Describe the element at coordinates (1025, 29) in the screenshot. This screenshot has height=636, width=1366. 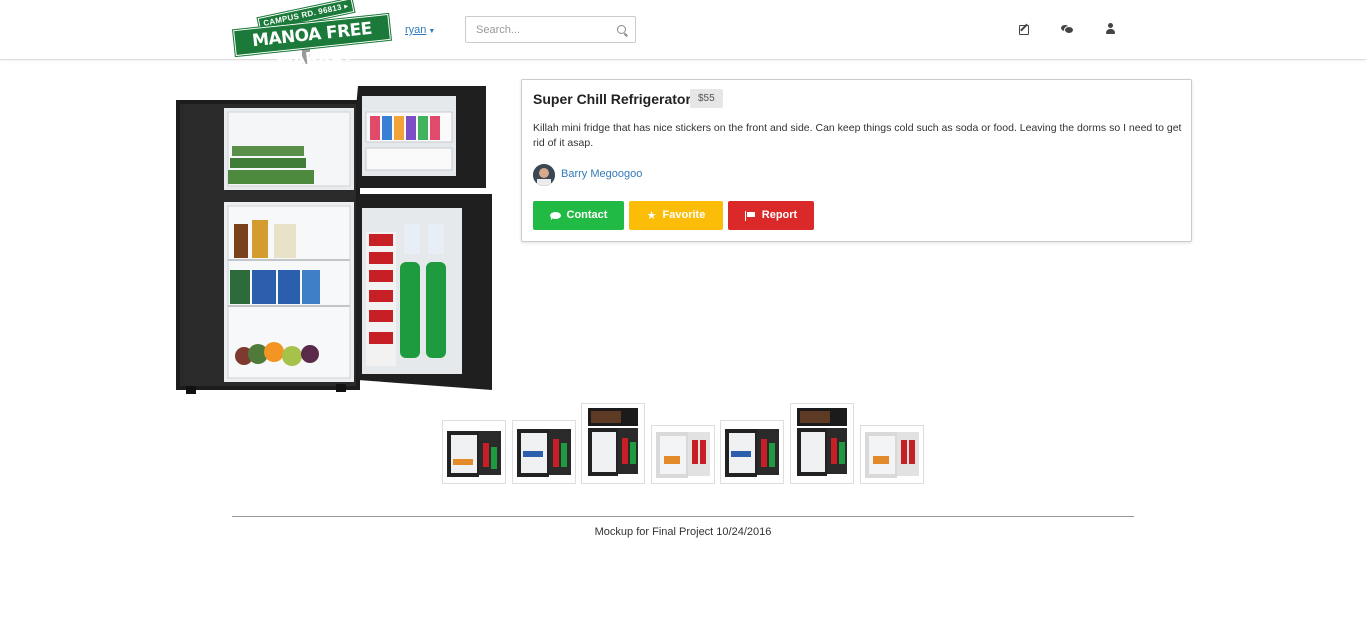
I see `edit-icon` at that location.